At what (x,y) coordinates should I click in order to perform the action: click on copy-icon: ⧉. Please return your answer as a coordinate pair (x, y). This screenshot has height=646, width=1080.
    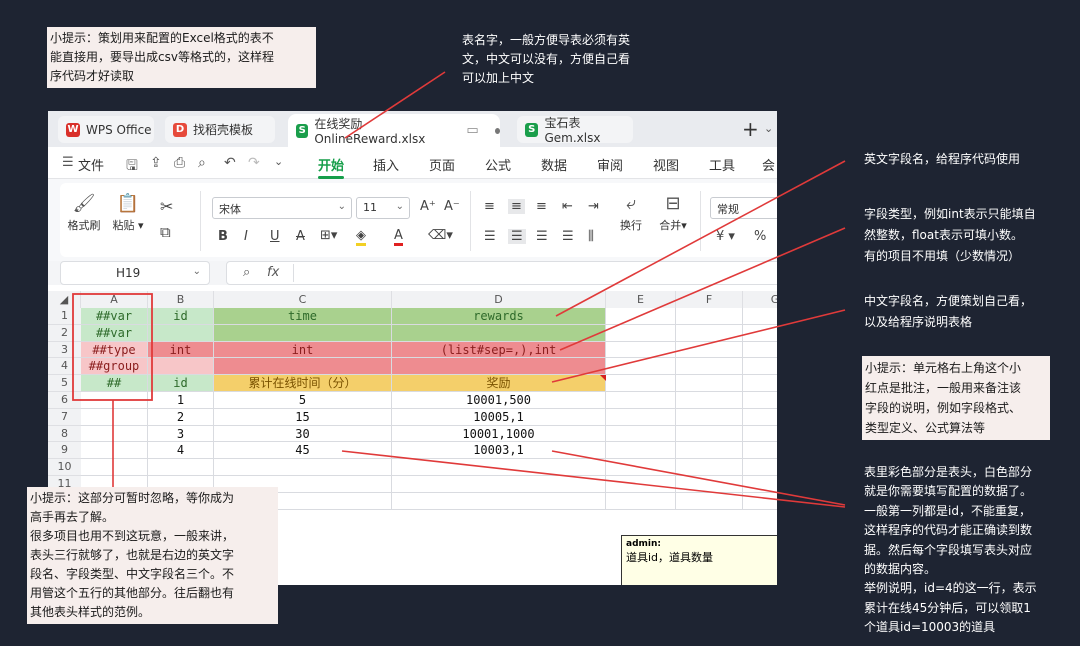
    Looking at the image, I should click on (165, 232).